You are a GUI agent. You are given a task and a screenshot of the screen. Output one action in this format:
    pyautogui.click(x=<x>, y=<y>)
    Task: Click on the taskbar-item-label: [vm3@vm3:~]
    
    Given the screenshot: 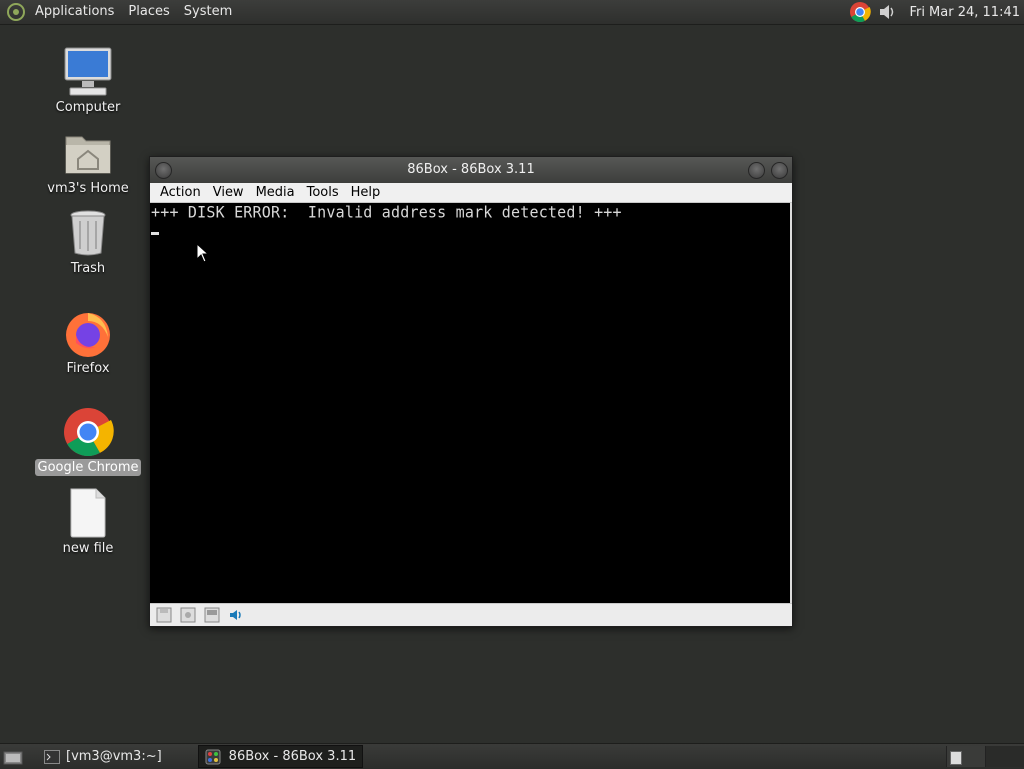 What is the action you would take?
    pyautogui.click(x=114, y=756)
    